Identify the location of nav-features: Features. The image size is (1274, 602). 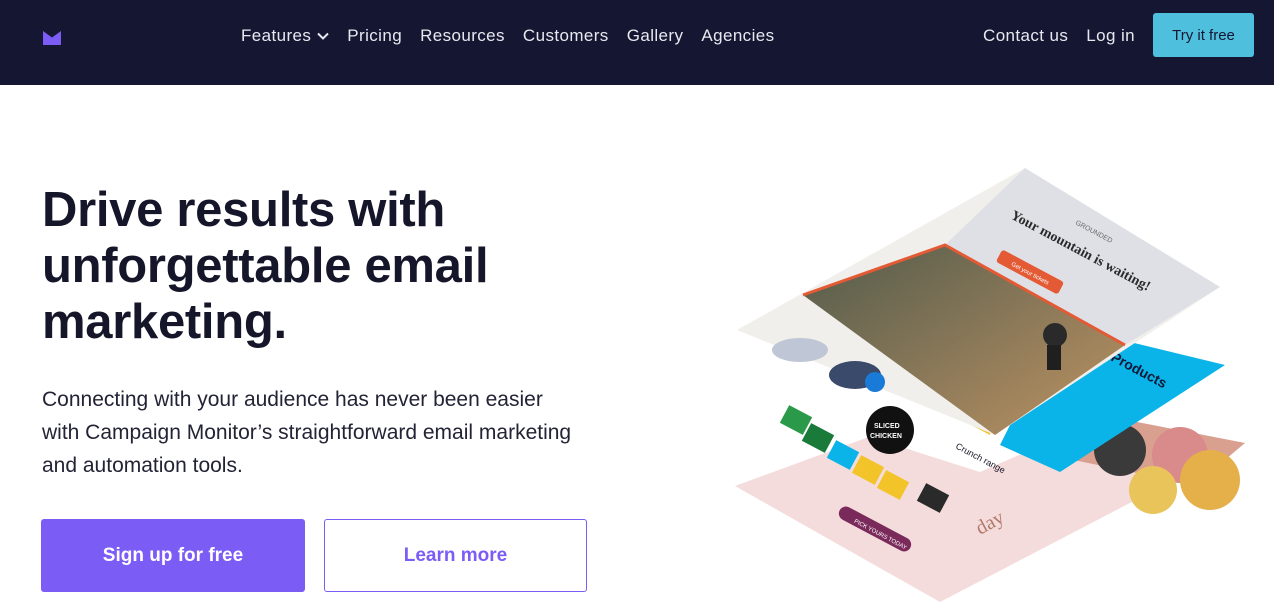
(285, 36).